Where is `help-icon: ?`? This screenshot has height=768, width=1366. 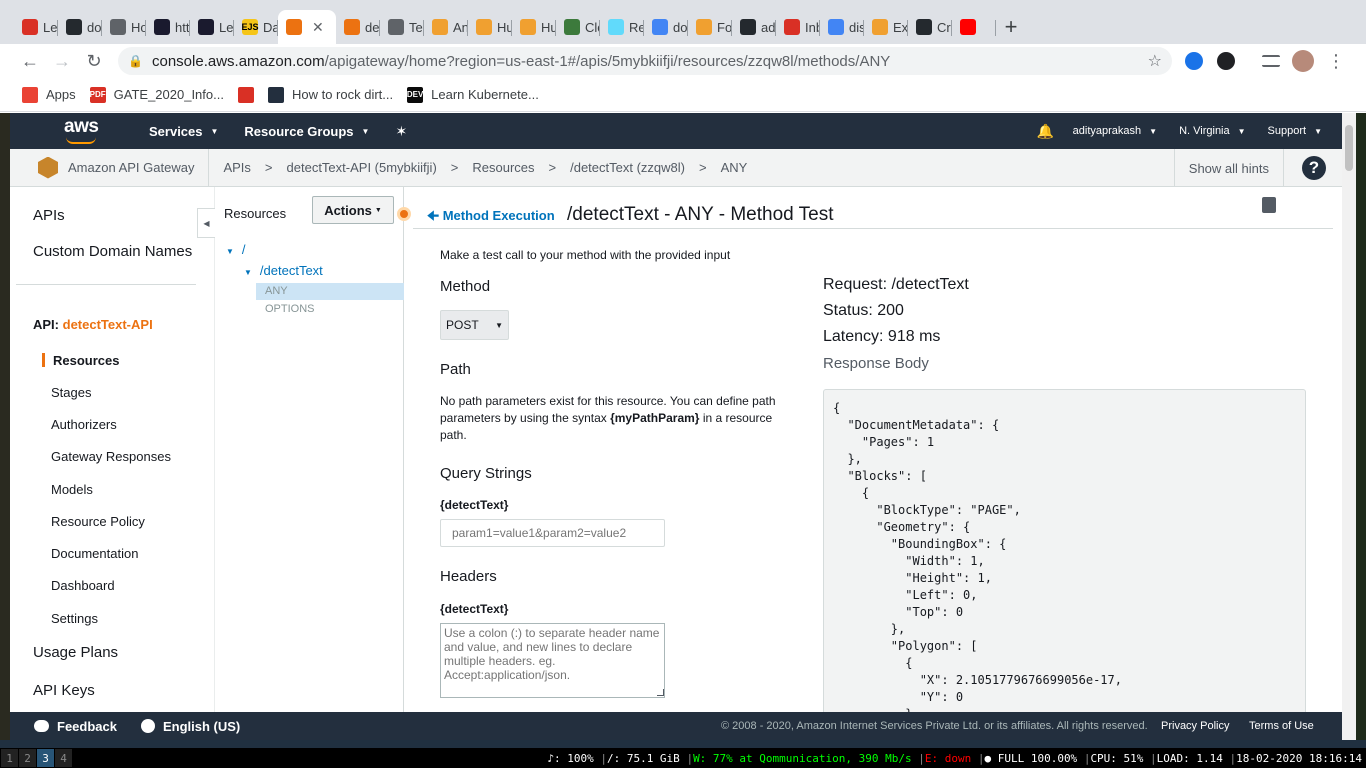 help-icon: ? is located at coordinates (1314, 168).